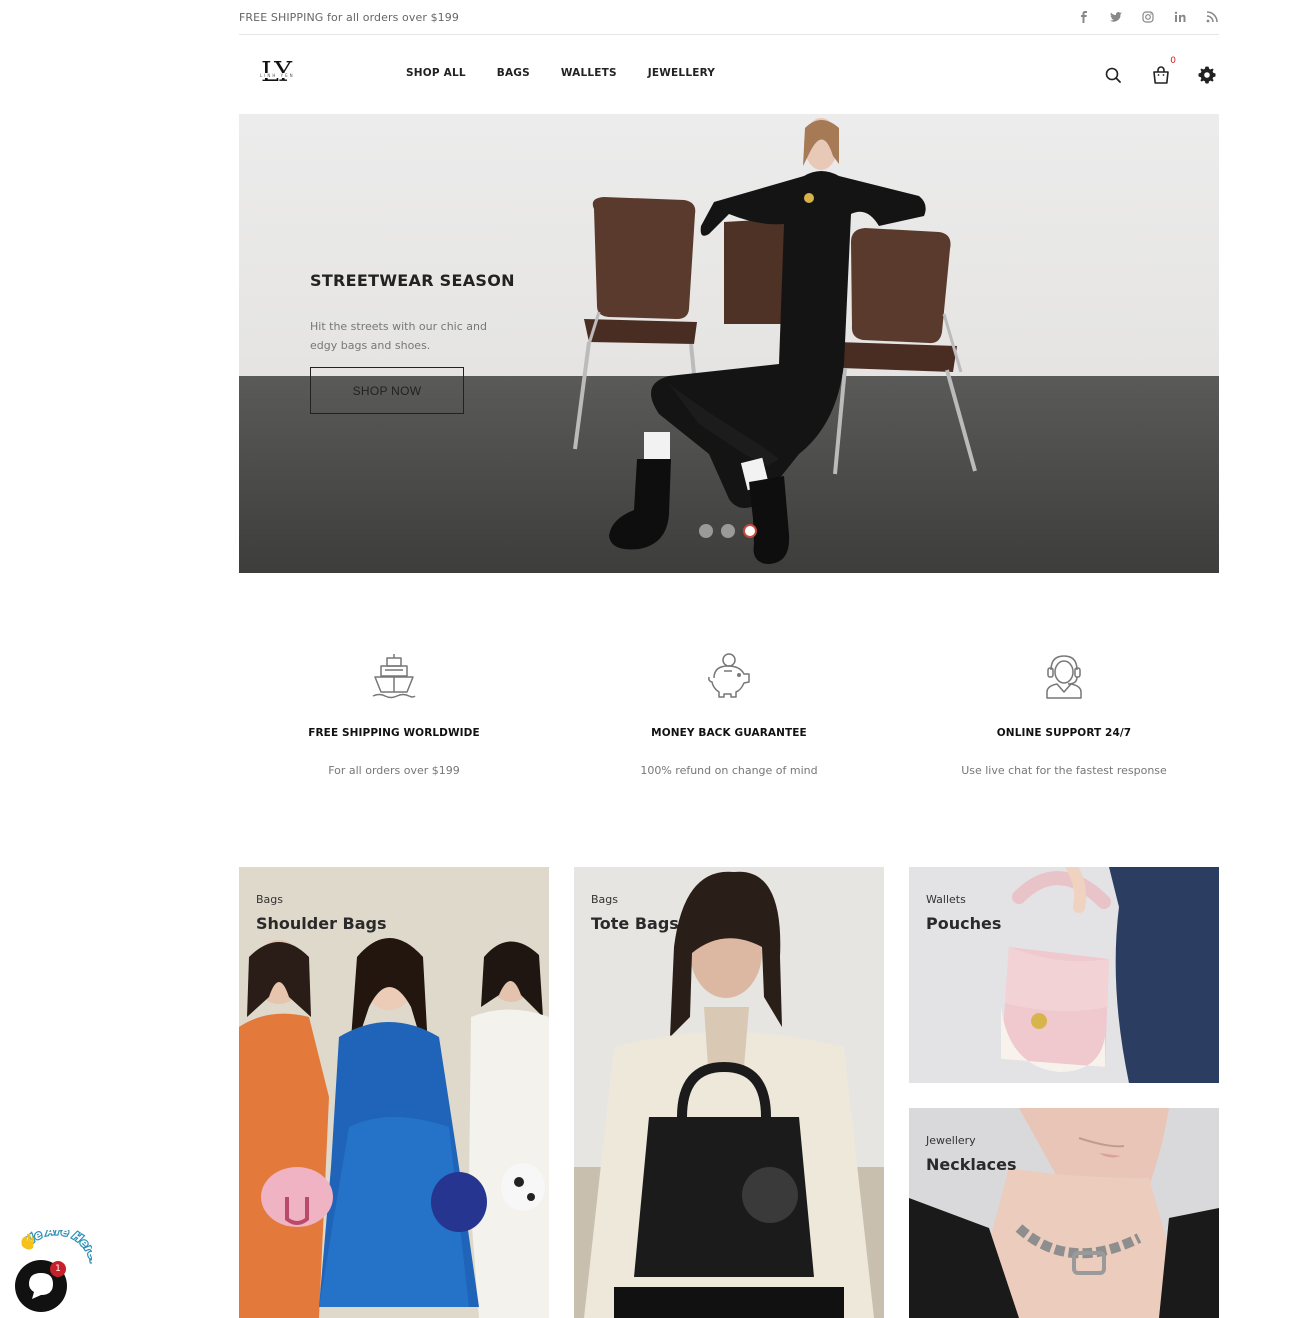 The image size is (1311, 1318). I want to click on feature-text: Use live chat for the fastest response, so click(1064, 770).